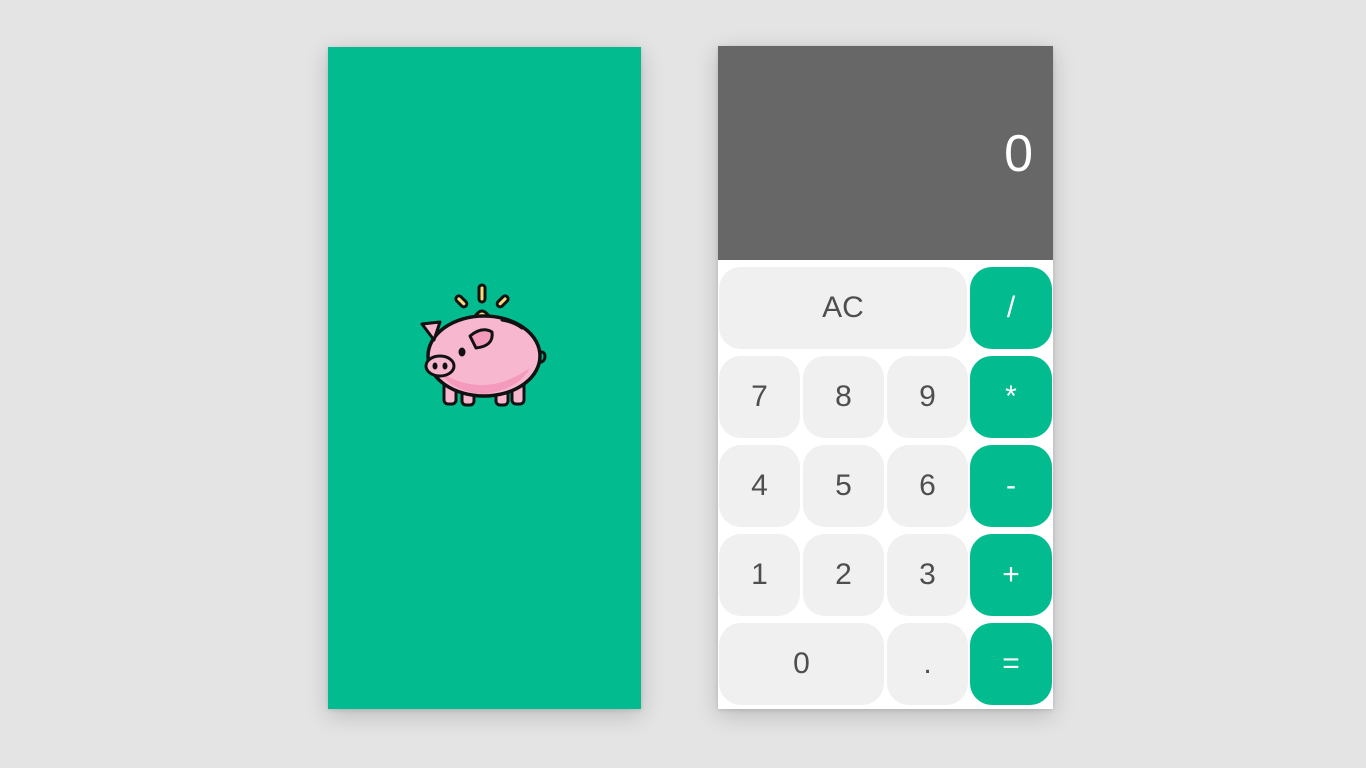 Image resolution: width=1366 pixels, height=768 pixels. What do you see at coordinates (927, 575) in the screenshot?
I see `digit-3-button: 3` at bounding box center [927, 575].